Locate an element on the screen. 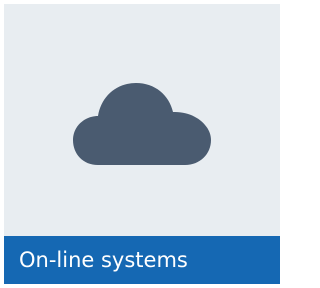 The image size is (320, 288). tile-caption-bar: On-line systems is located at coordinates (142, 260).